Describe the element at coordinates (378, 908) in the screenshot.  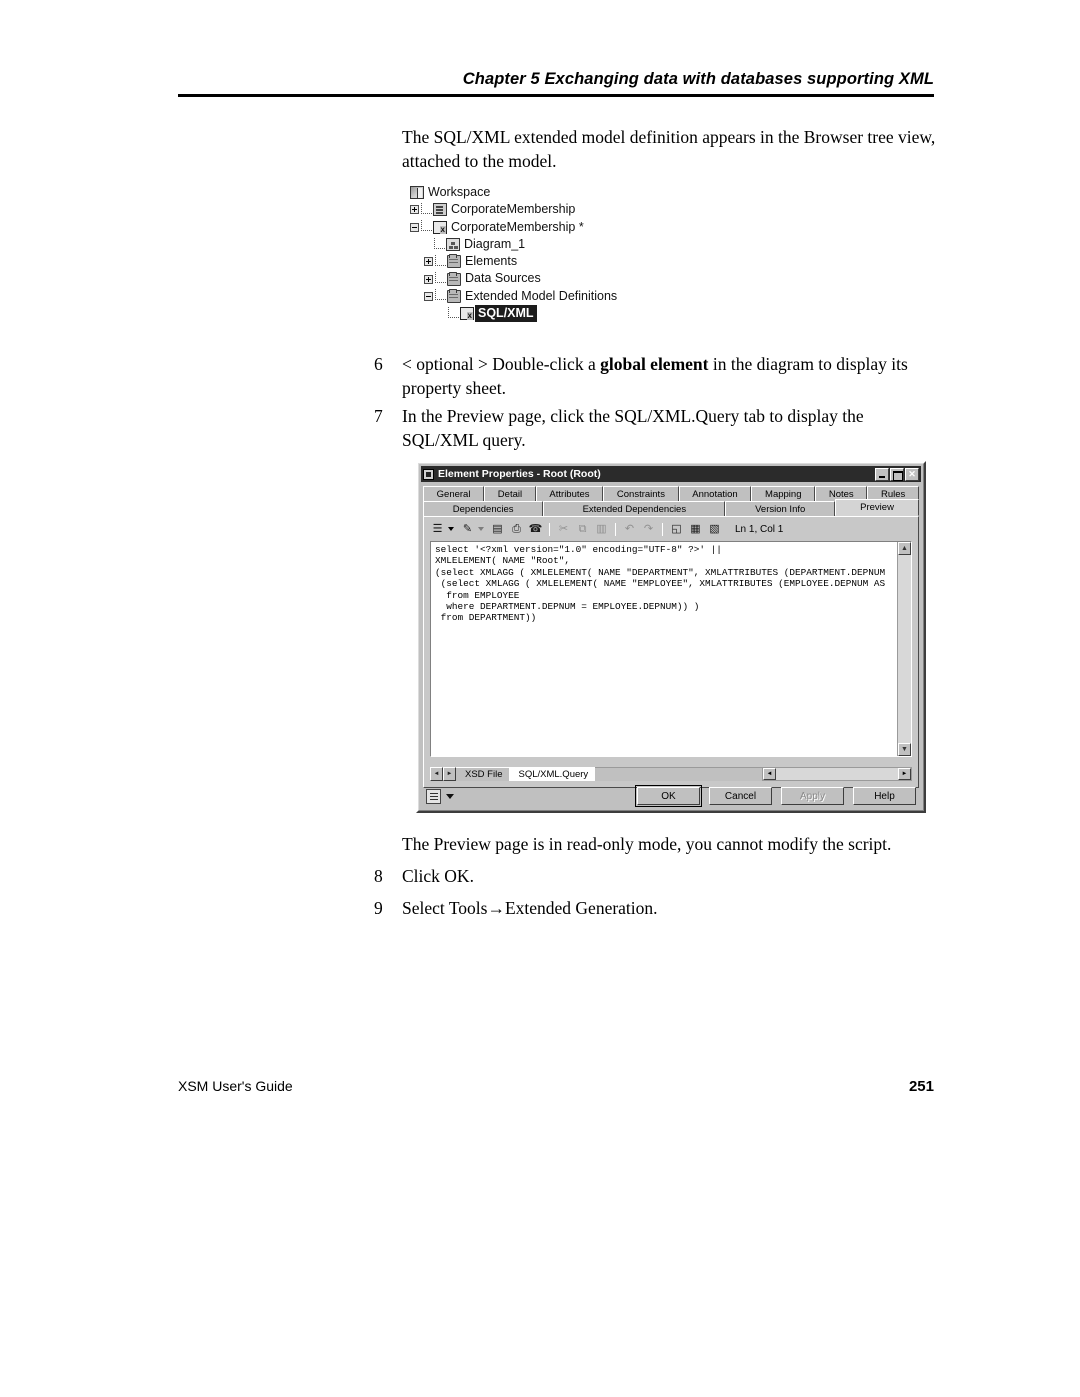
I see `step-number: 9` at that location.